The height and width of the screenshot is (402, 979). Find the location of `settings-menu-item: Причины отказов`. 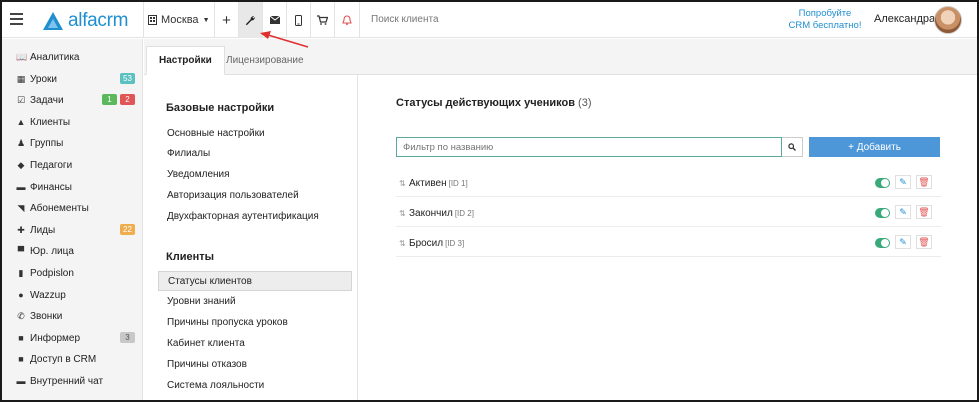

settings-menu-item: Причины отказов is located at coordinates (255, 364).